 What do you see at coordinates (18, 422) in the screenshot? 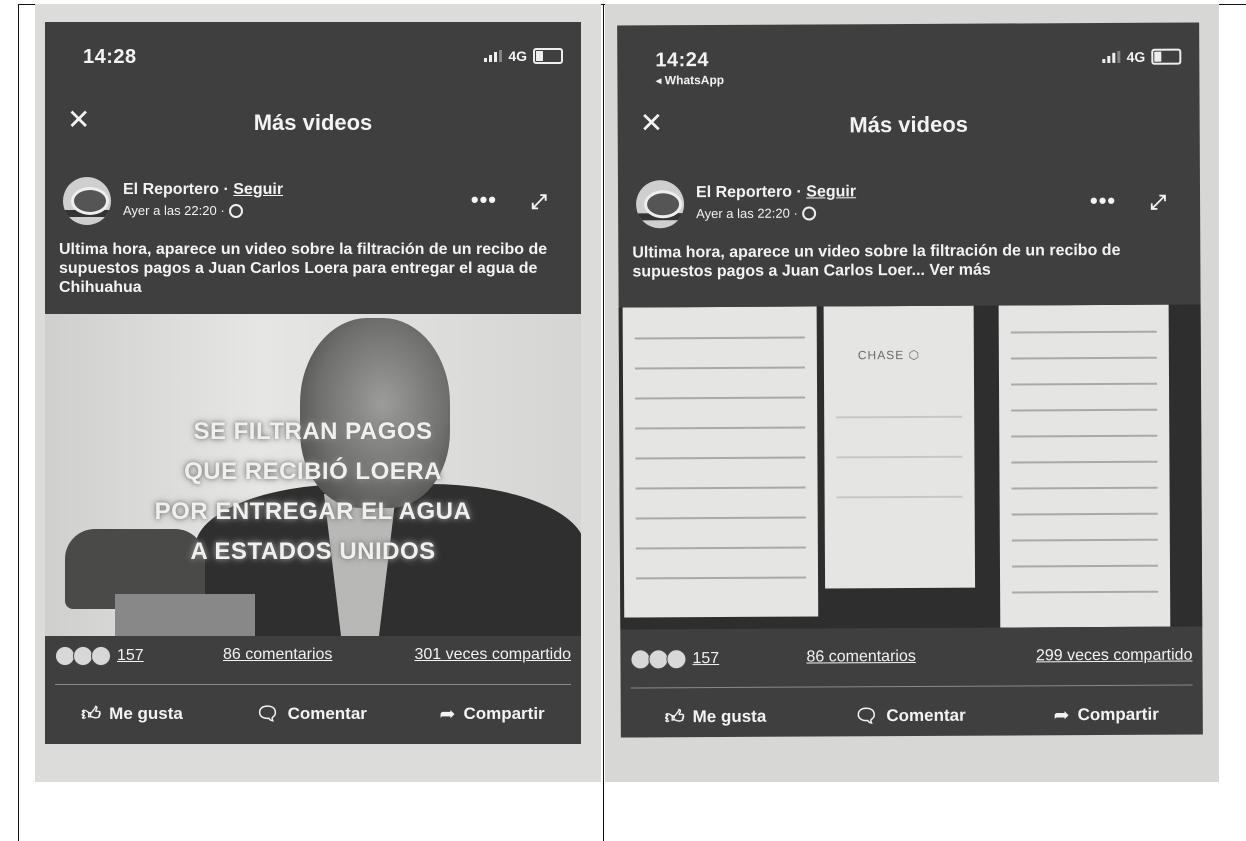
I see `table-border-left` at bounding box center [18, 422].